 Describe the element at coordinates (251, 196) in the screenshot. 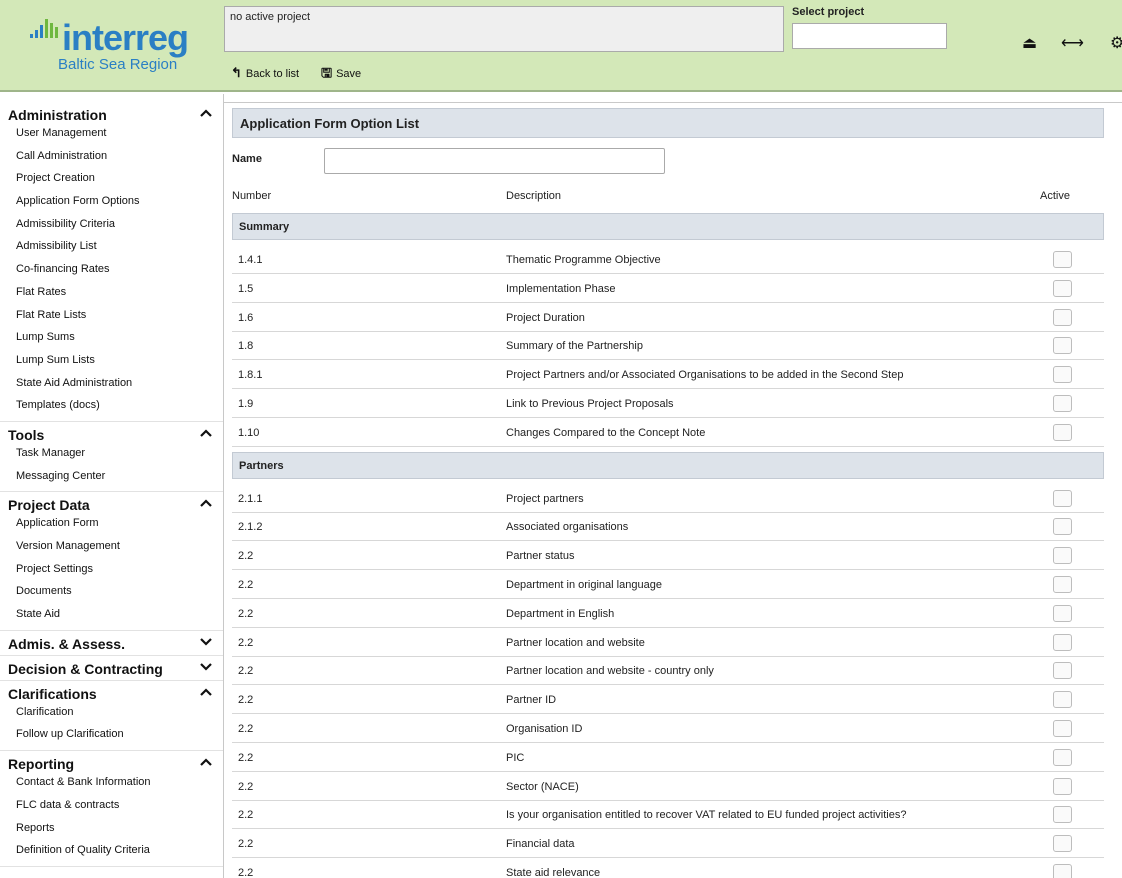

I see `column-header-number: Number` at that location.